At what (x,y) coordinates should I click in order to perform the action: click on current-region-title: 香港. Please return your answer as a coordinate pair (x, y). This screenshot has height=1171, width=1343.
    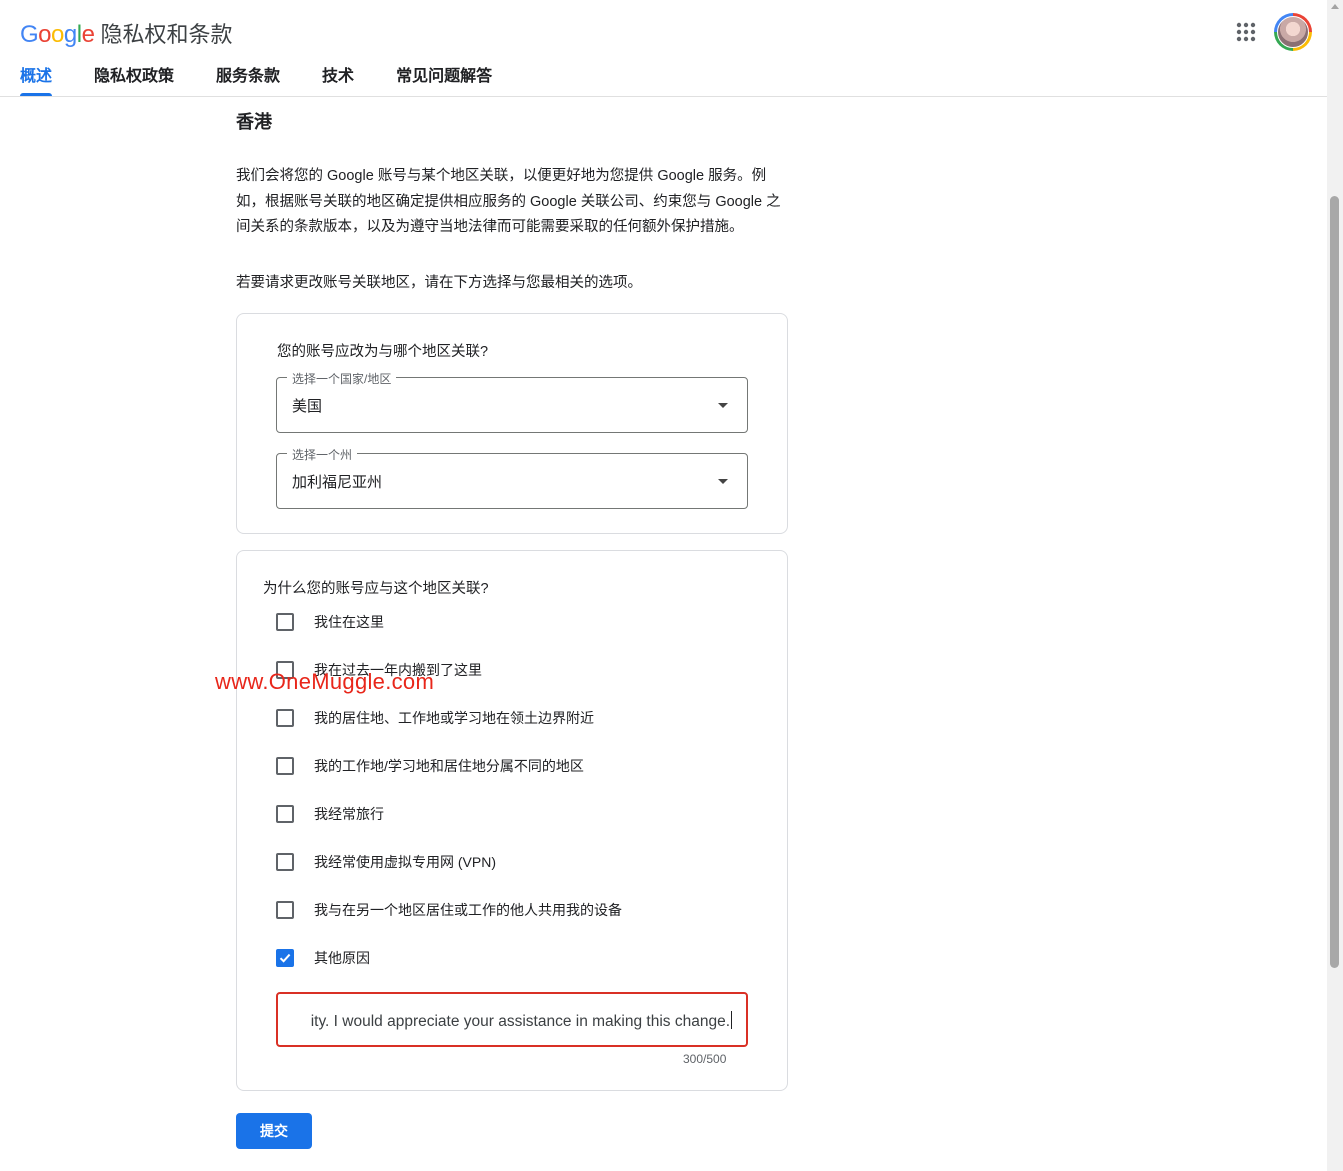
    Looking at the image, I should click on (254, 122).